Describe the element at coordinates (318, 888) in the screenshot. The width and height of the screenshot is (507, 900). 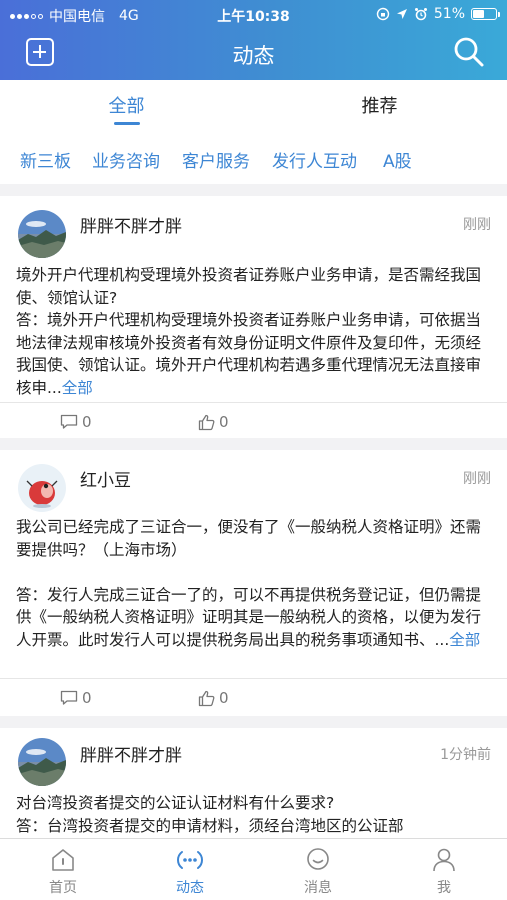
I see `tabbar-messages-label: 消息` at that location.